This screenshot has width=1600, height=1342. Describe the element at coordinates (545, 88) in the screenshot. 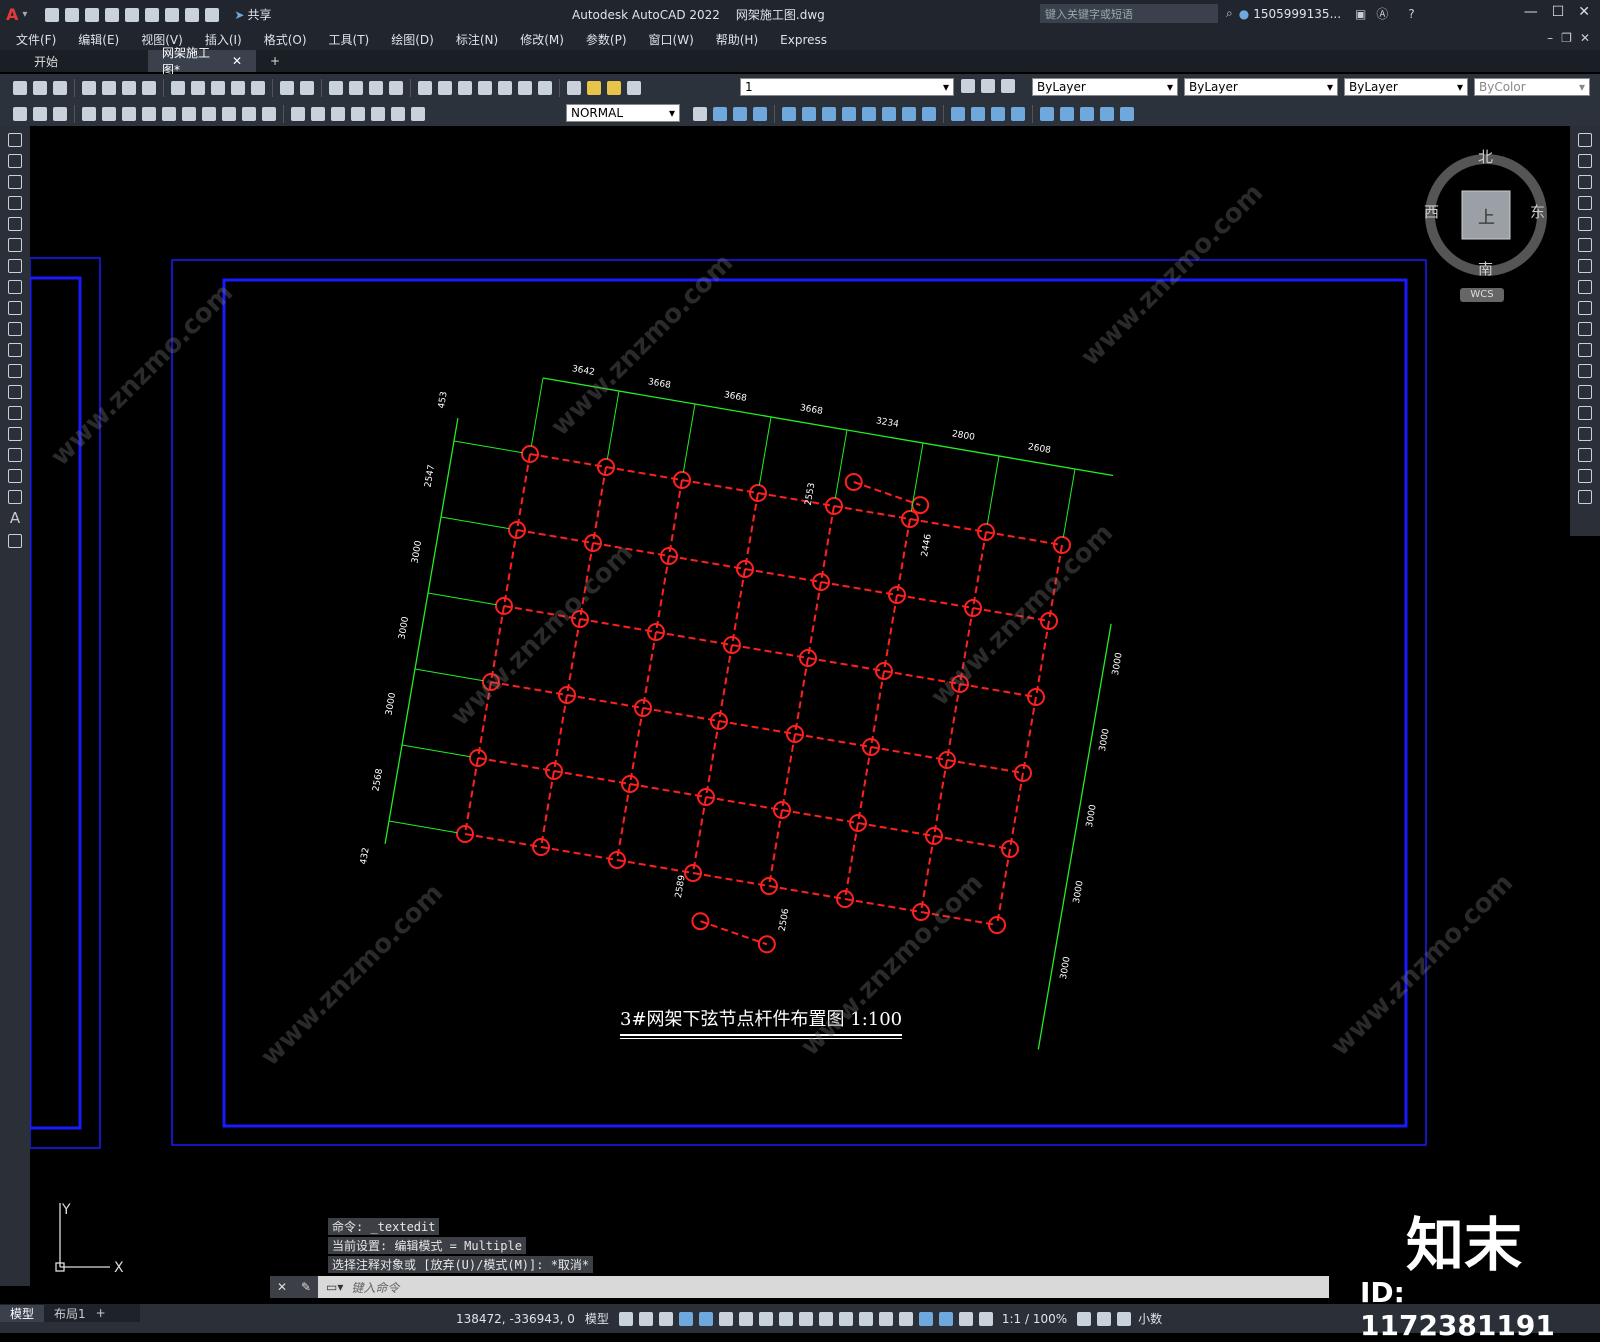

I see `help-tb-icon` at that location.